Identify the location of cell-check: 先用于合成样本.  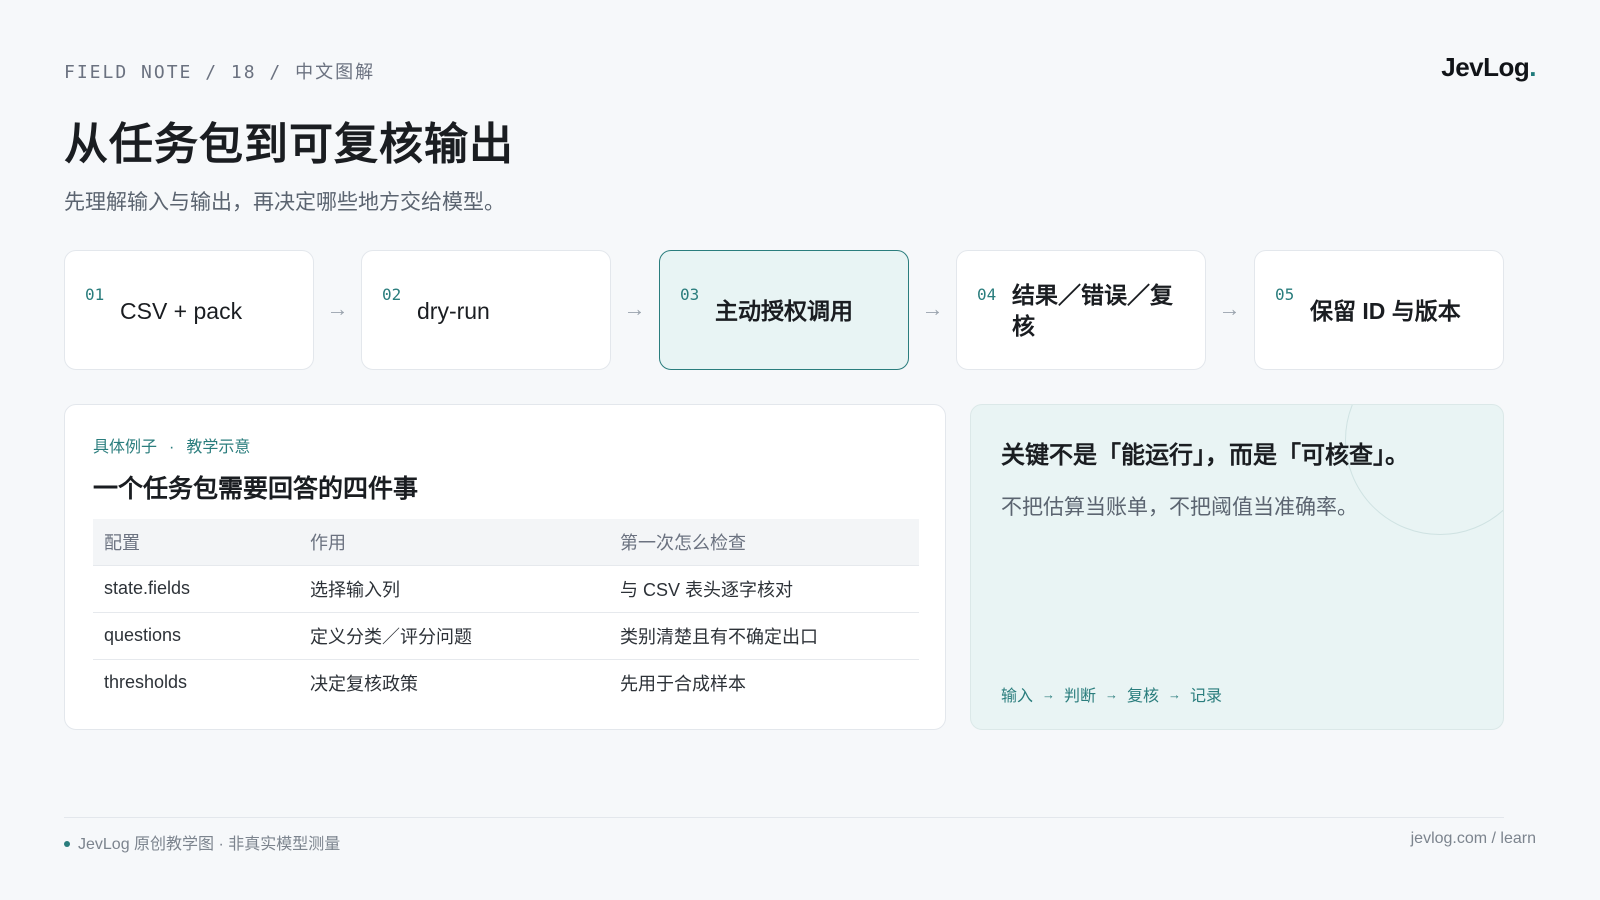
(764, 682).